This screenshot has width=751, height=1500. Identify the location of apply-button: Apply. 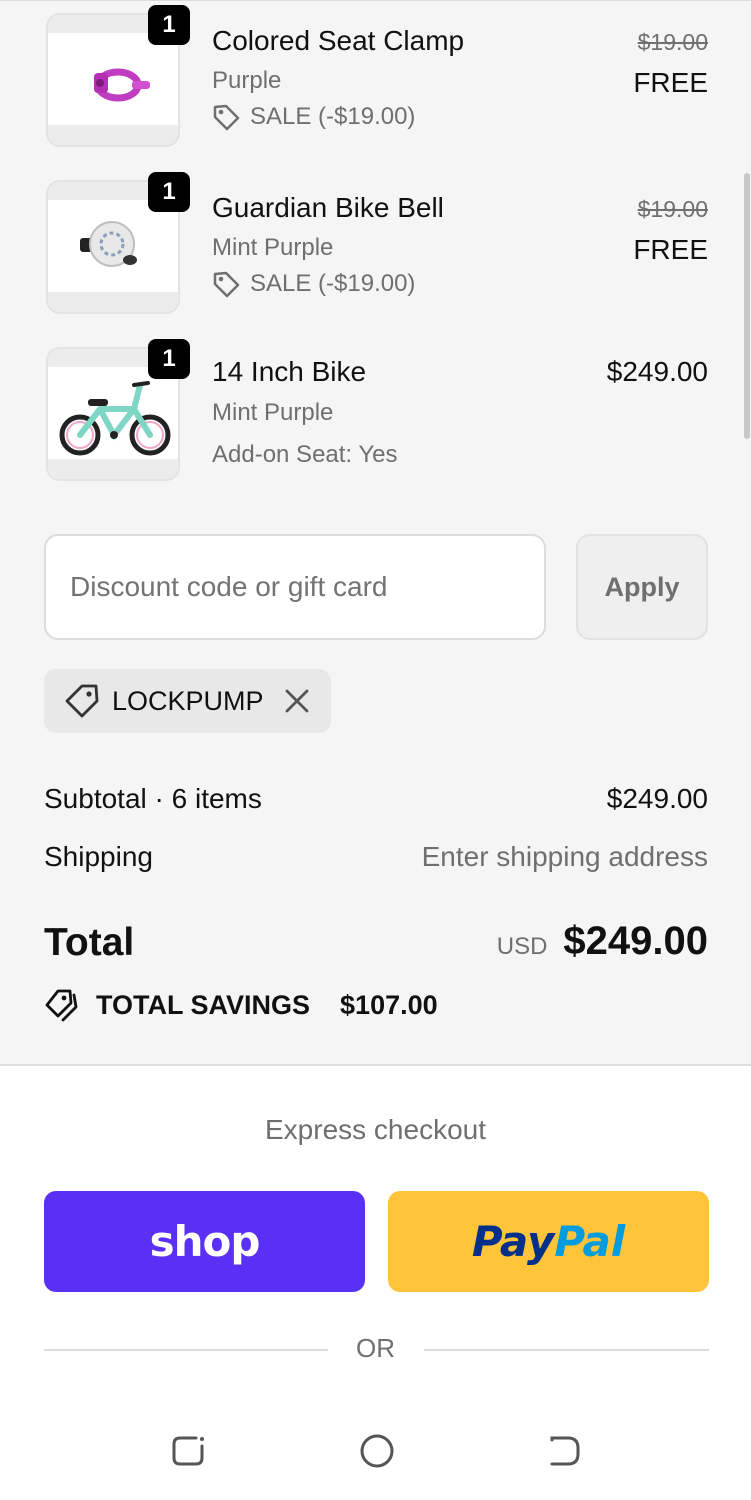
(642, 587).